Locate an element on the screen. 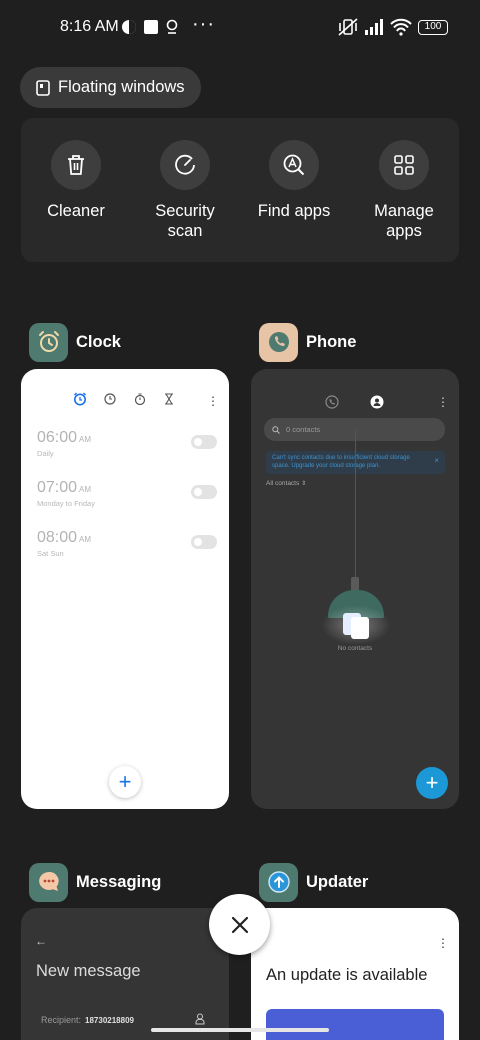 This screenshot has width=480, height=1040. updater-app-header: Updater is located at coordinates (313, 882).